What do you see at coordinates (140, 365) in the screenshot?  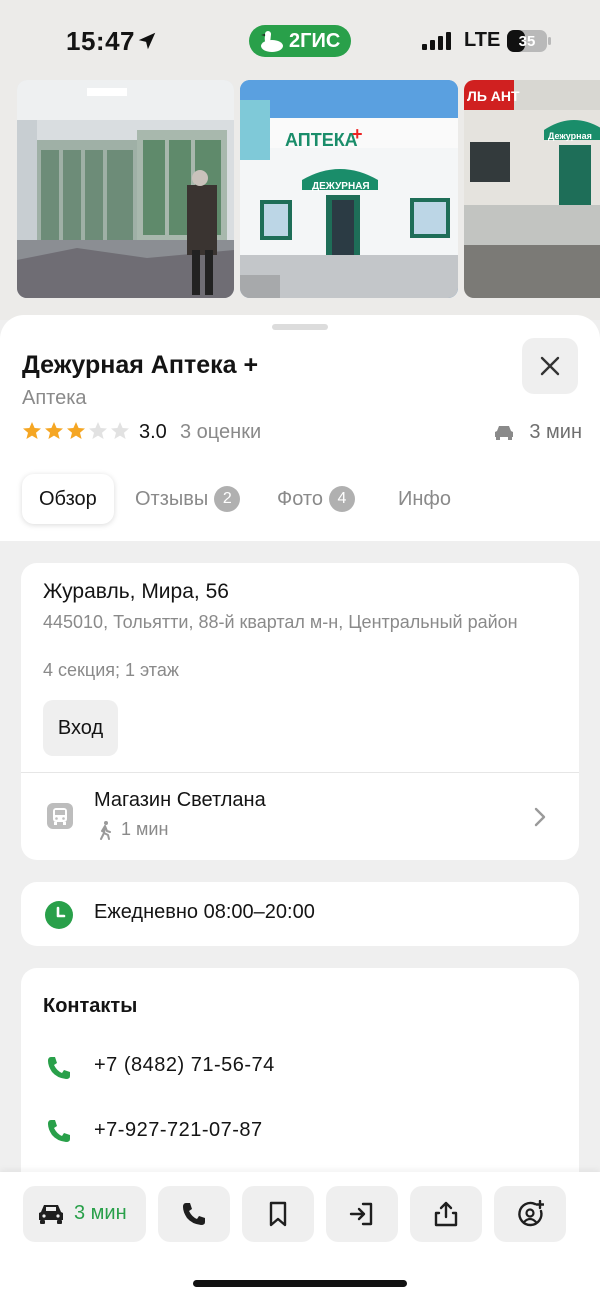 I see `place-title: Дежурная Аптека +` at bounding box center [140, 365].